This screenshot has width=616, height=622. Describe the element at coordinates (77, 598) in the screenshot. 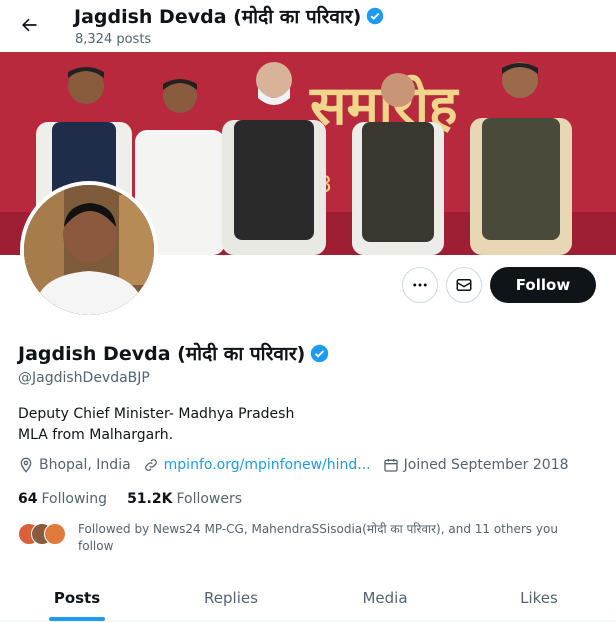

I see `tab-posts: Posts` at that location.